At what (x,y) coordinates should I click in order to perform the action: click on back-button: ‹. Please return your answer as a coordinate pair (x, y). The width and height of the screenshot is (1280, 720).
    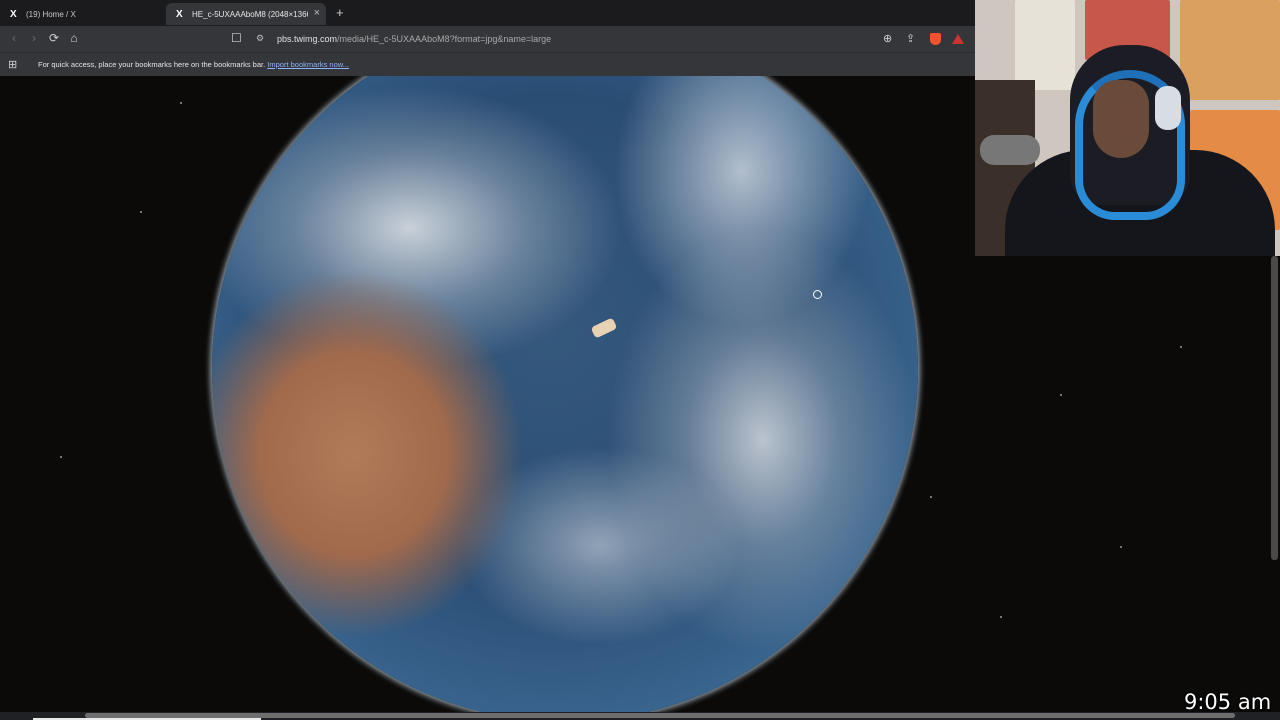
    Looking at the image, I should click on (14, 38).